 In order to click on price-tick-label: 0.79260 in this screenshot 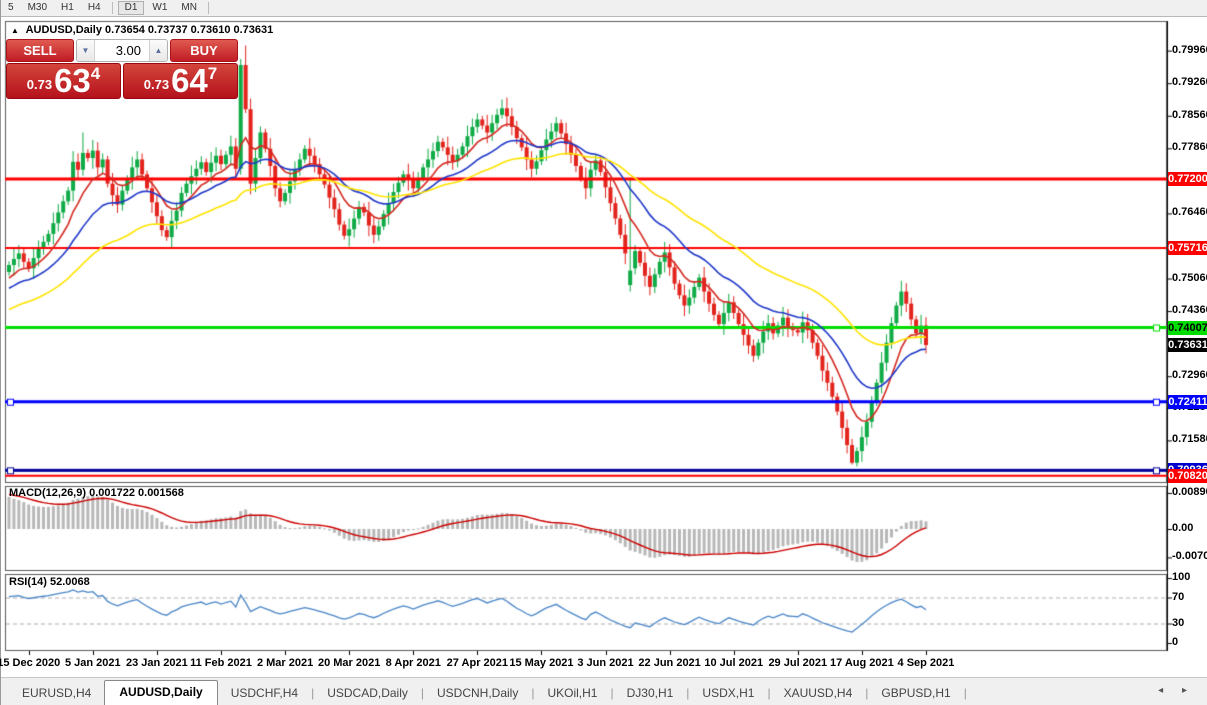, I will do `click(1189, 82)`.